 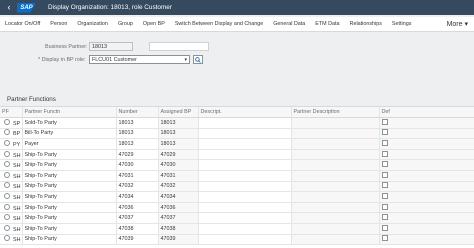 I want to click on toolbar-relationships-button: Relationships, so click(x=366, y=24).